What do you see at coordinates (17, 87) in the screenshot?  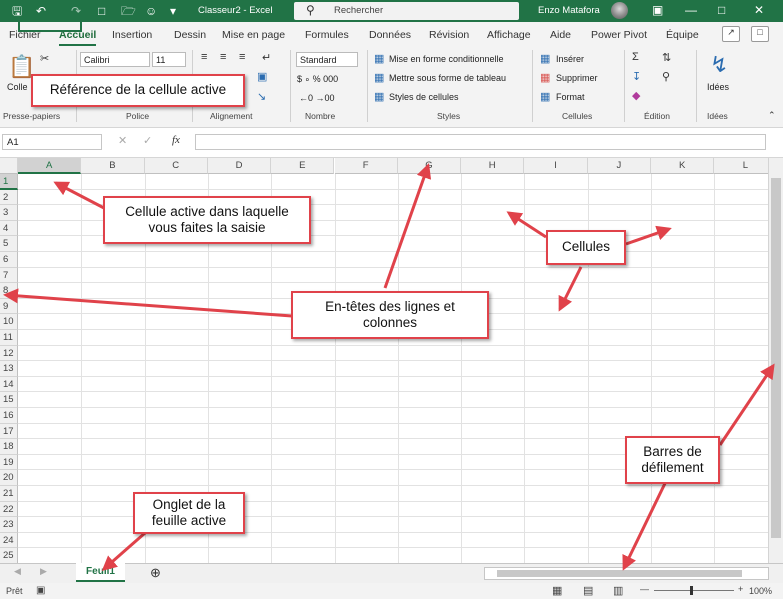 I see `paste-label: Colle` at bounding box center [17, 87].